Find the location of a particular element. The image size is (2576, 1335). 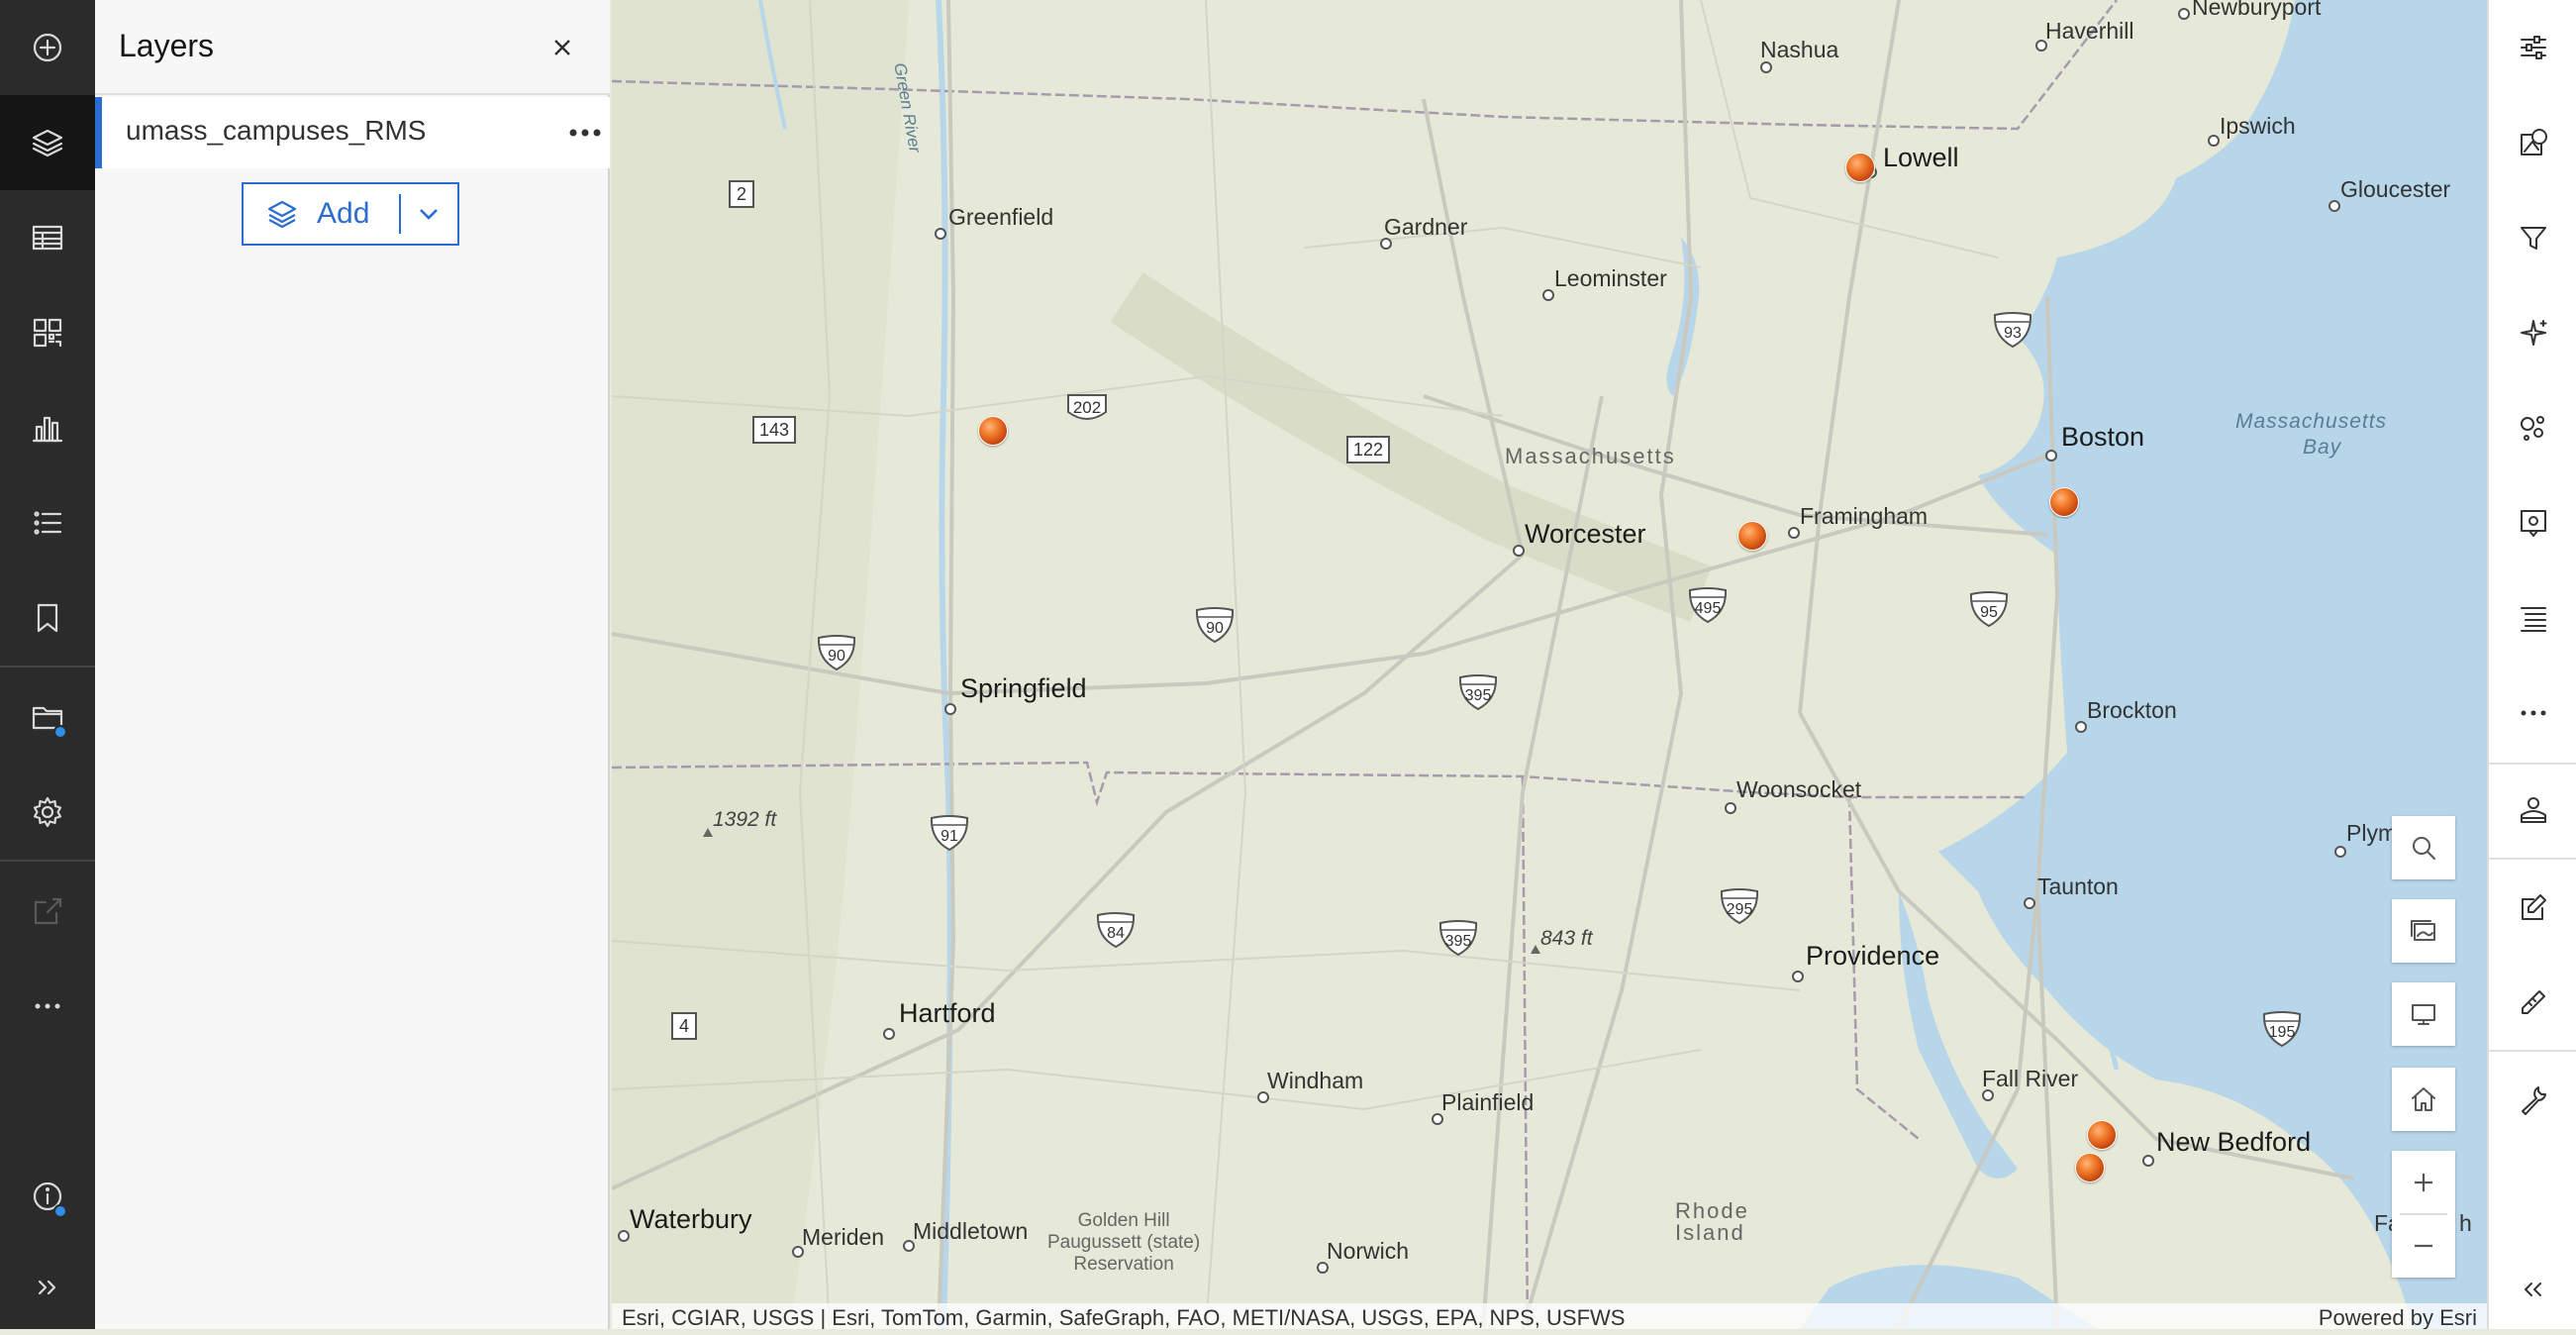

home-icon is located at coordinates (2423, 1099).